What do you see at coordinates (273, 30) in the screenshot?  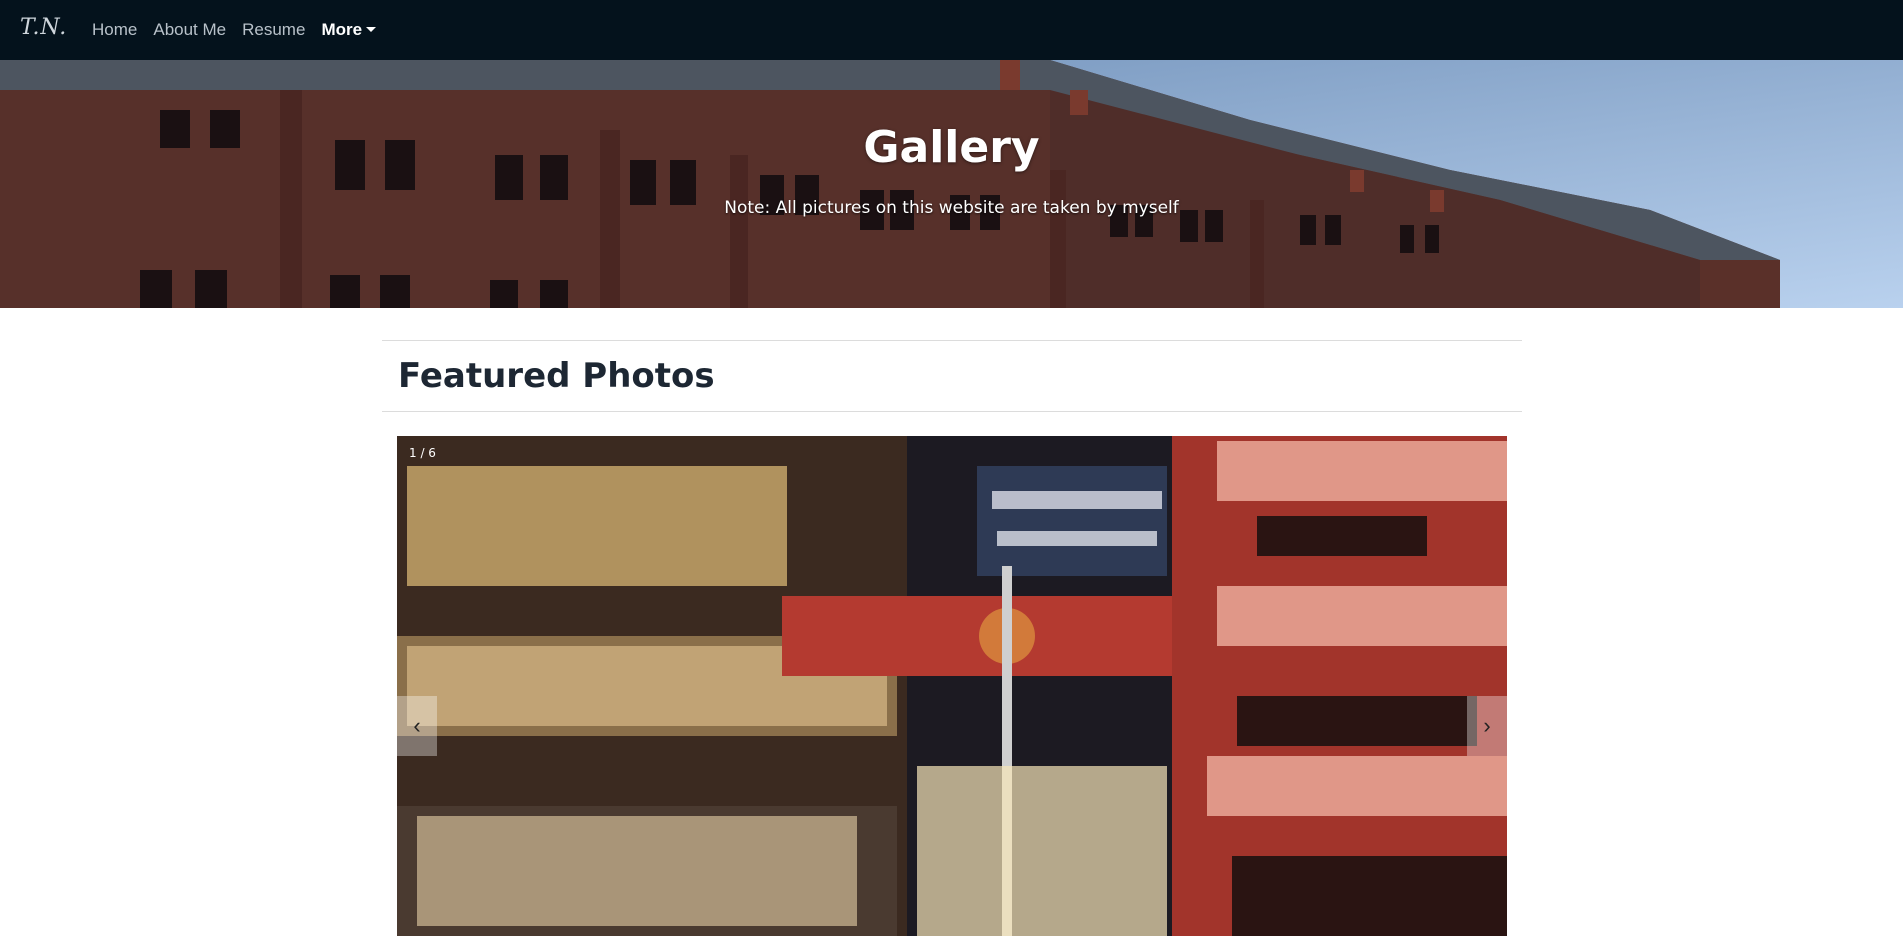 I see `nav-resume-link: Resume` at bounding box center [273, 30].